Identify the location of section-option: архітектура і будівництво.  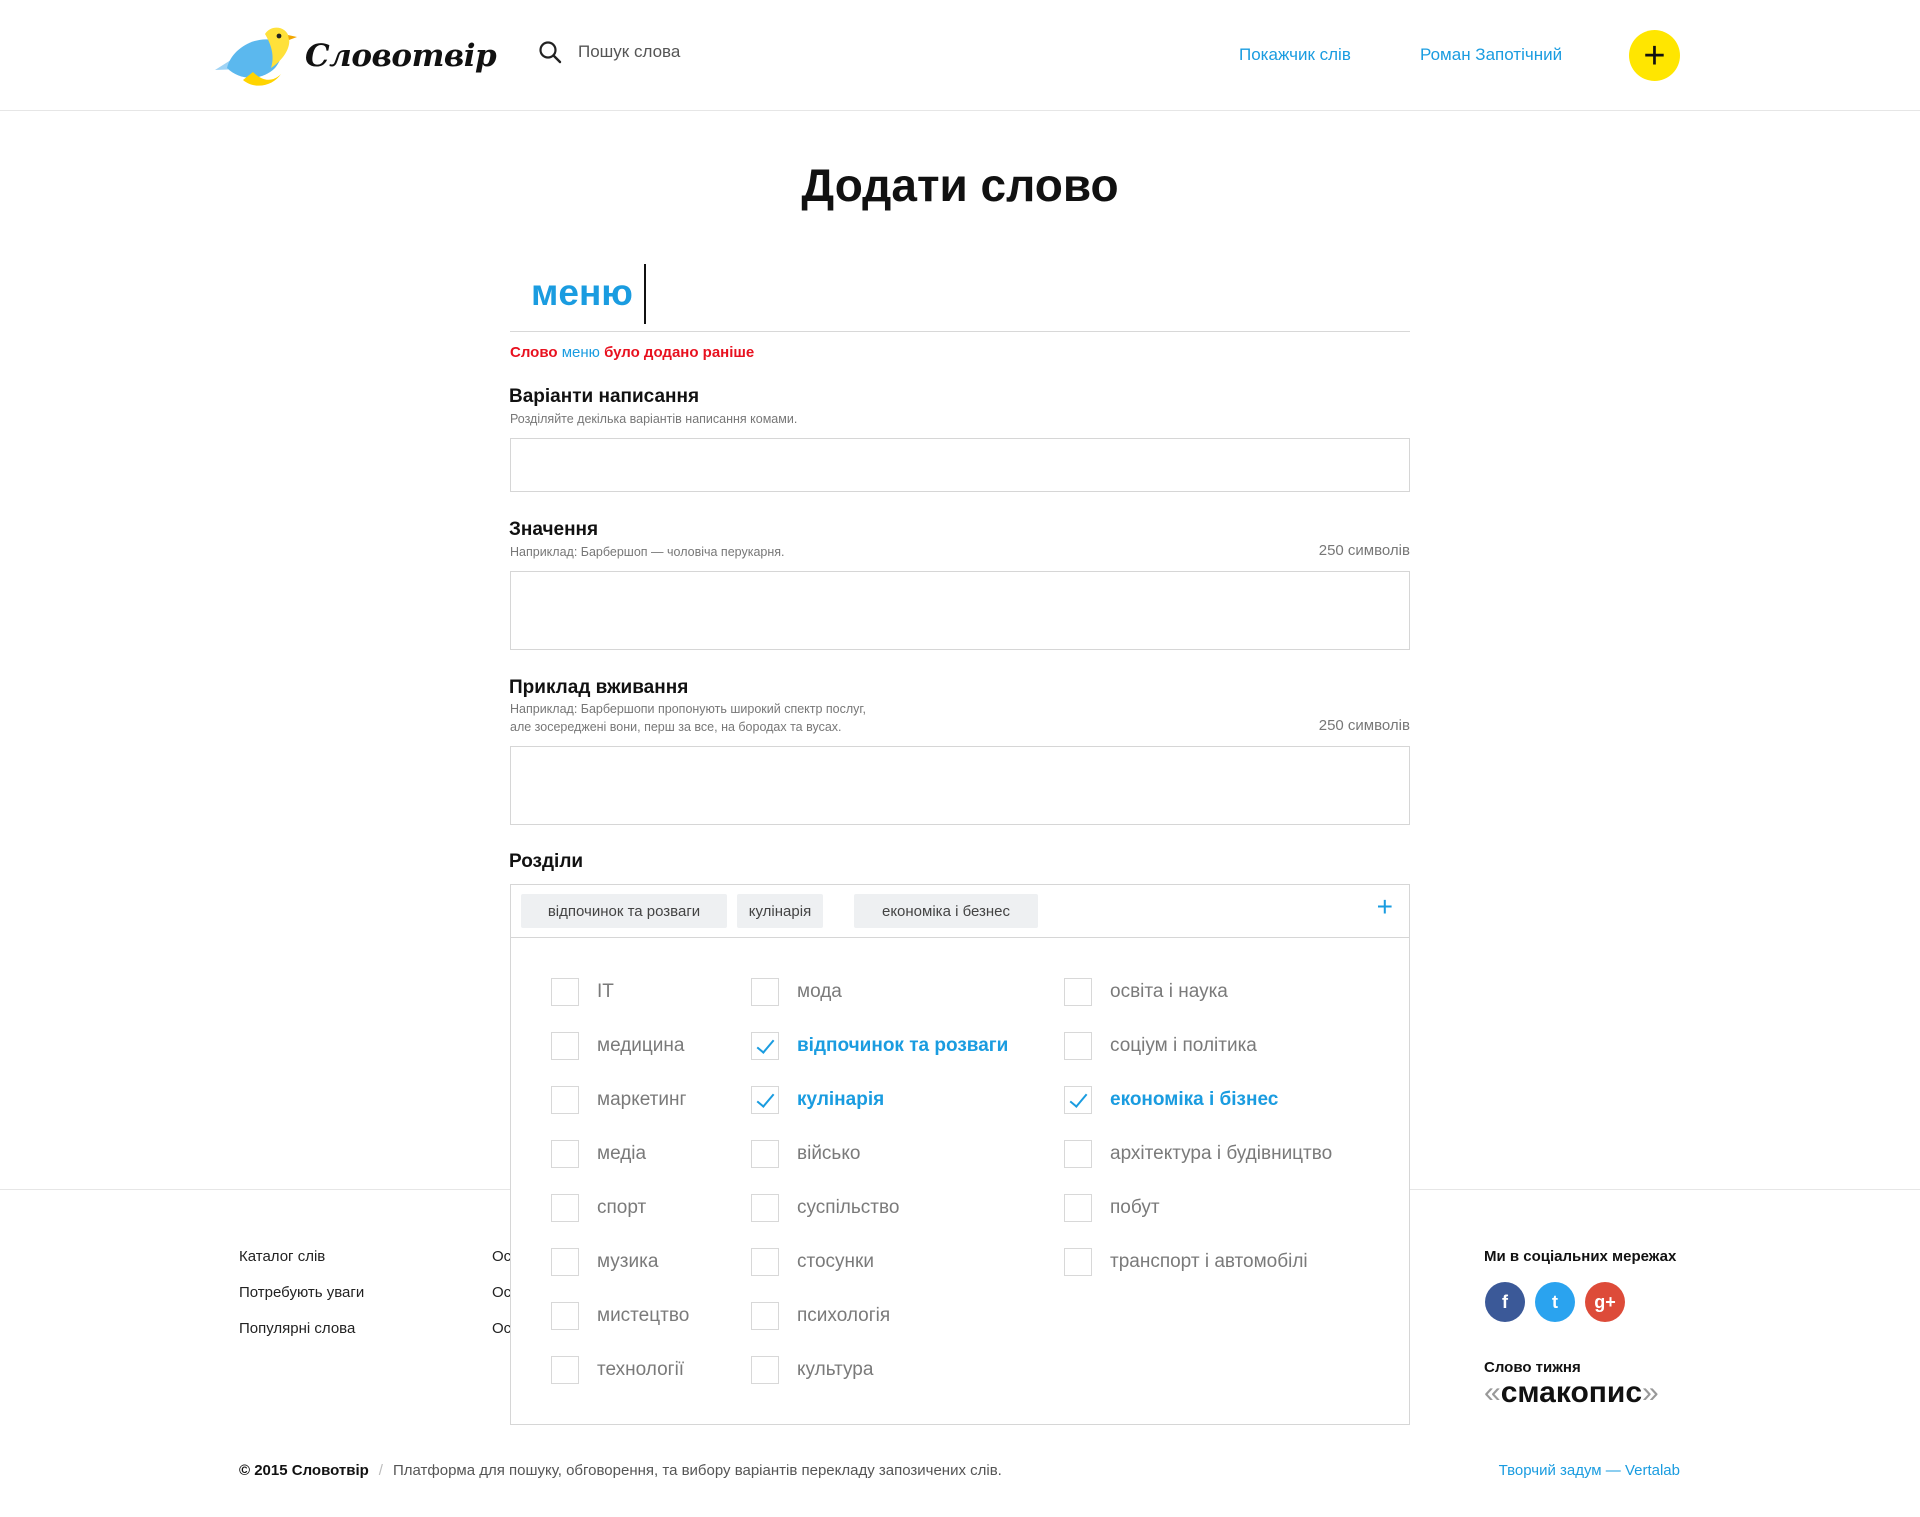
(1198, 1154).